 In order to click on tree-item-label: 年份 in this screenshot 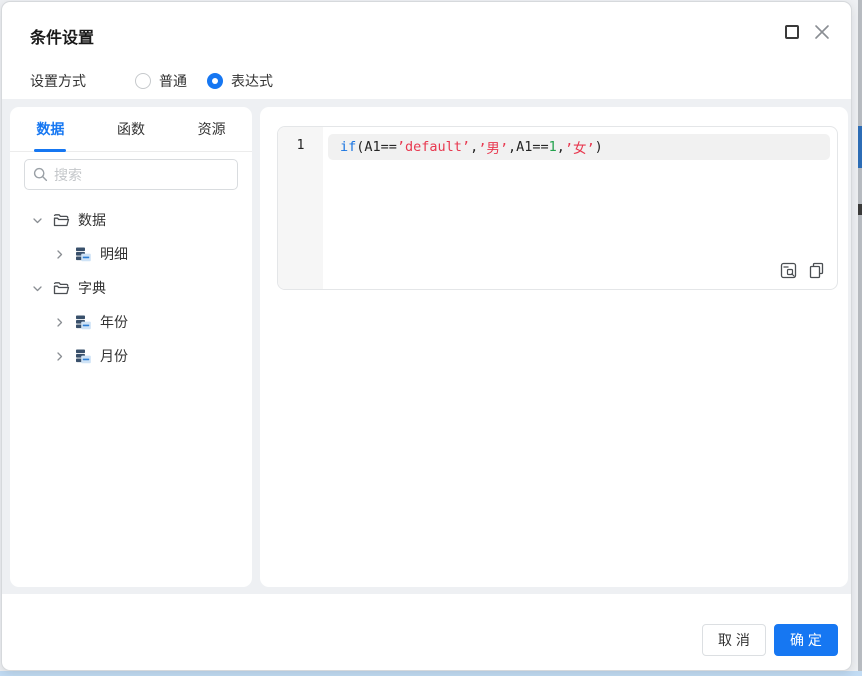, I will do `click(114, 322)`.